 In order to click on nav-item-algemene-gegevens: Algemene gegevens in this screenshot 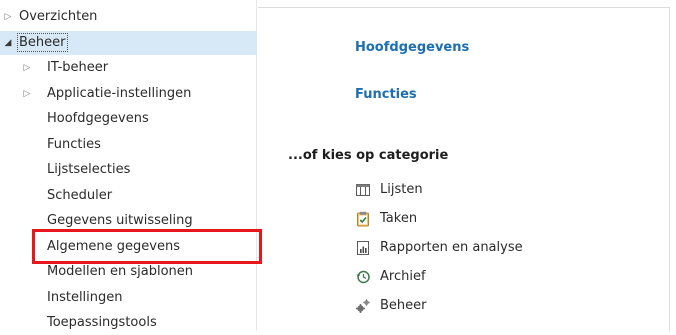, I will do `click(128, 247)`.